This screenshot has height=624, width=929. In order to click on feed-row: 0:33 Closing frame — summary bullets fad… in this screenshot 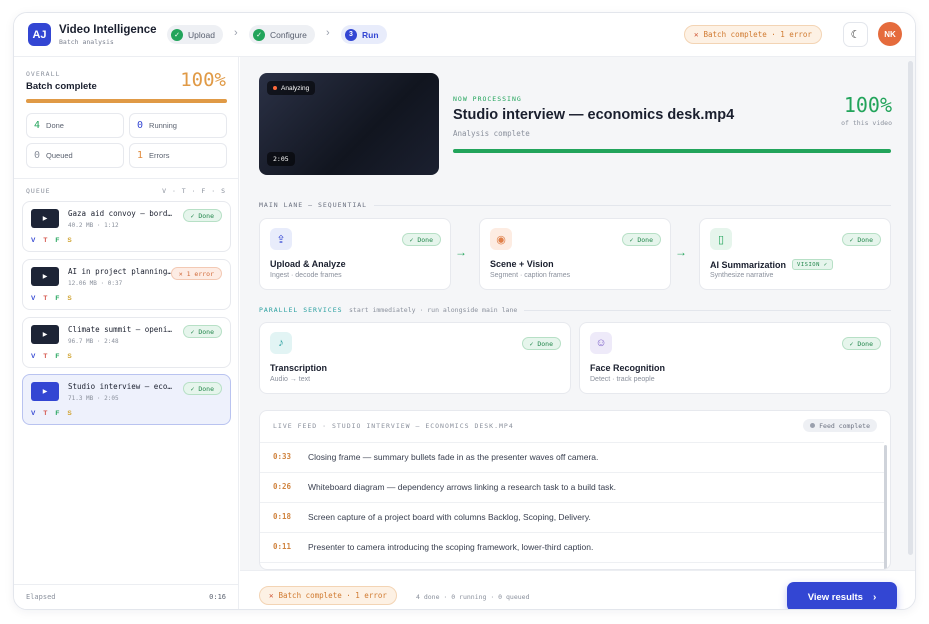, I will do `click(572, 457)`.